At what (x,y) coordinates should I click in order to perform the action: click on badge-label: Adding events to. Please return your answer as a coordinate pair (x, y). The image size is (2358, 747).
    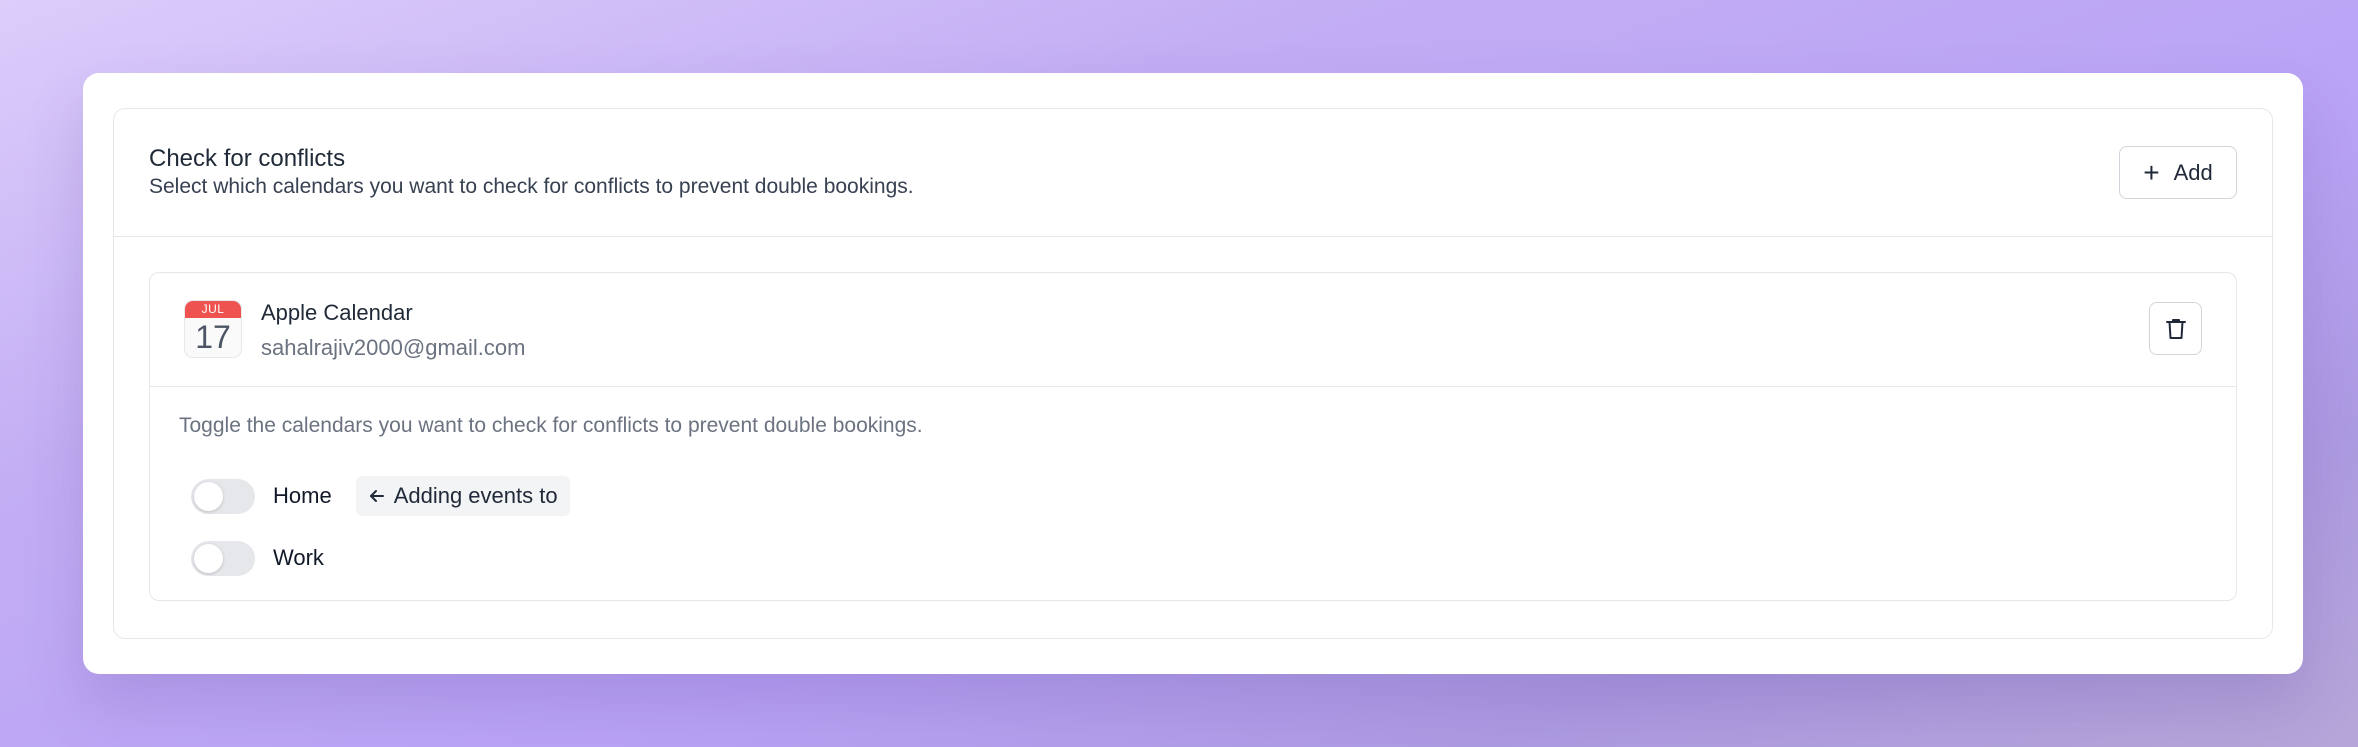
    Looking at the image, I should click on (475, 495).